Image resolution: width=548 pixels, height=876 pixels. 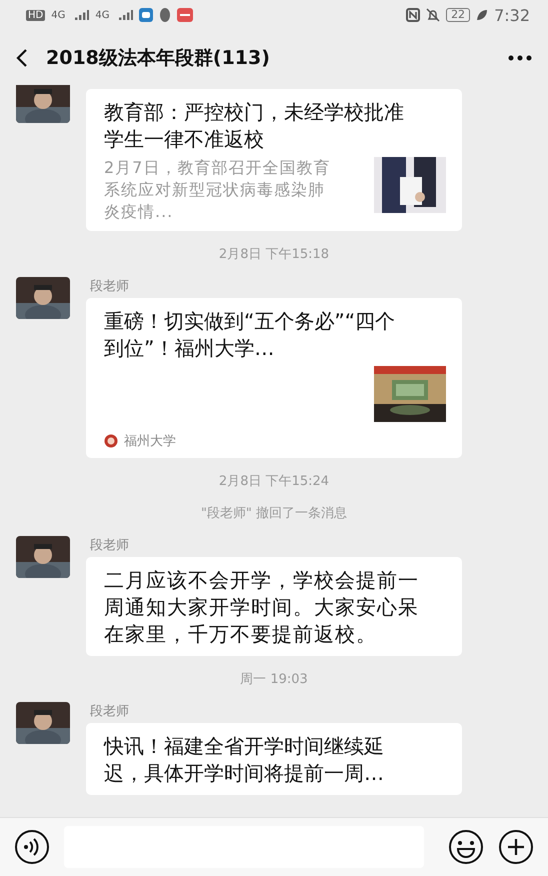 What do you see at coordinates (36, 15) in the screenshot?
I see `hd-indicator: HD` at bounding box center [36, 15].